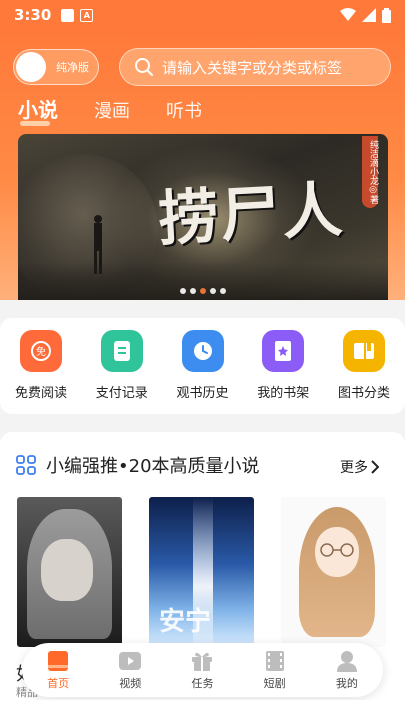 The image size is (405, 720). What do you see at coordinates (369, 15) in the screenshot?
I see `signal-icon` at bounding box center [369, 15].